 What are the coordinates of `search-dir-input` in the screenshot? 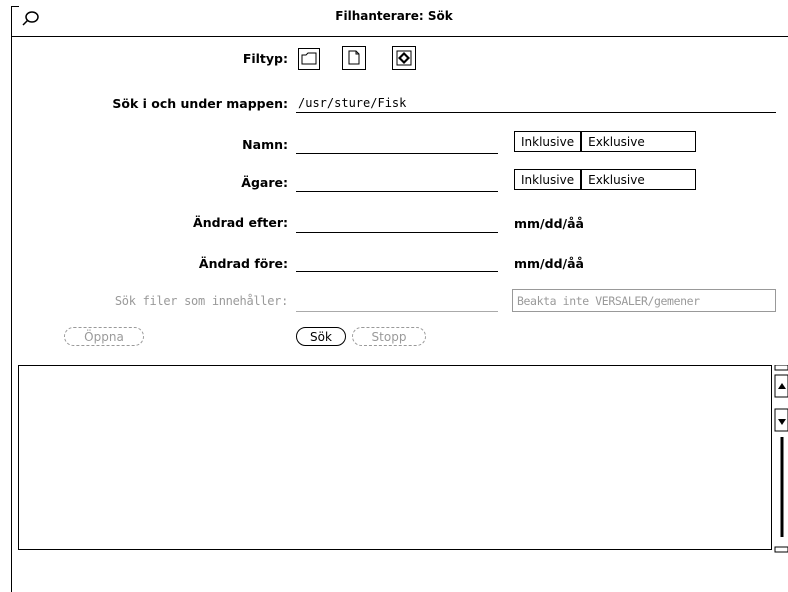 It's located at (536, 112).